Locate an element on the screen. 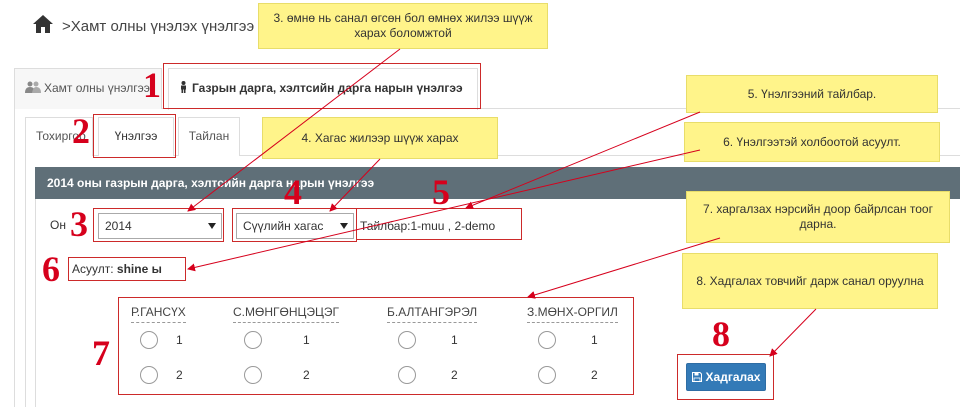 This screenshot has width=960, height=407. note-save: 8. Хадгалах товчийг дарж санал оруулна is located at coordinates (810, 281).